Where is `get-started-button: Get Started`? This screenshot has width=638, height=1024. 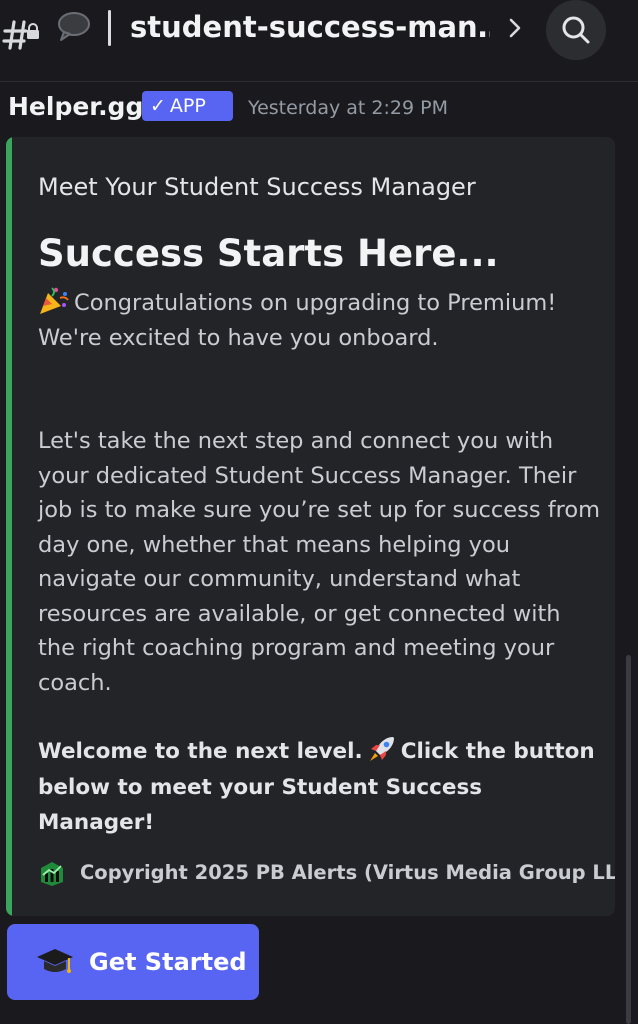
get-started-button: Get Started is located at coordinates (133, 962).